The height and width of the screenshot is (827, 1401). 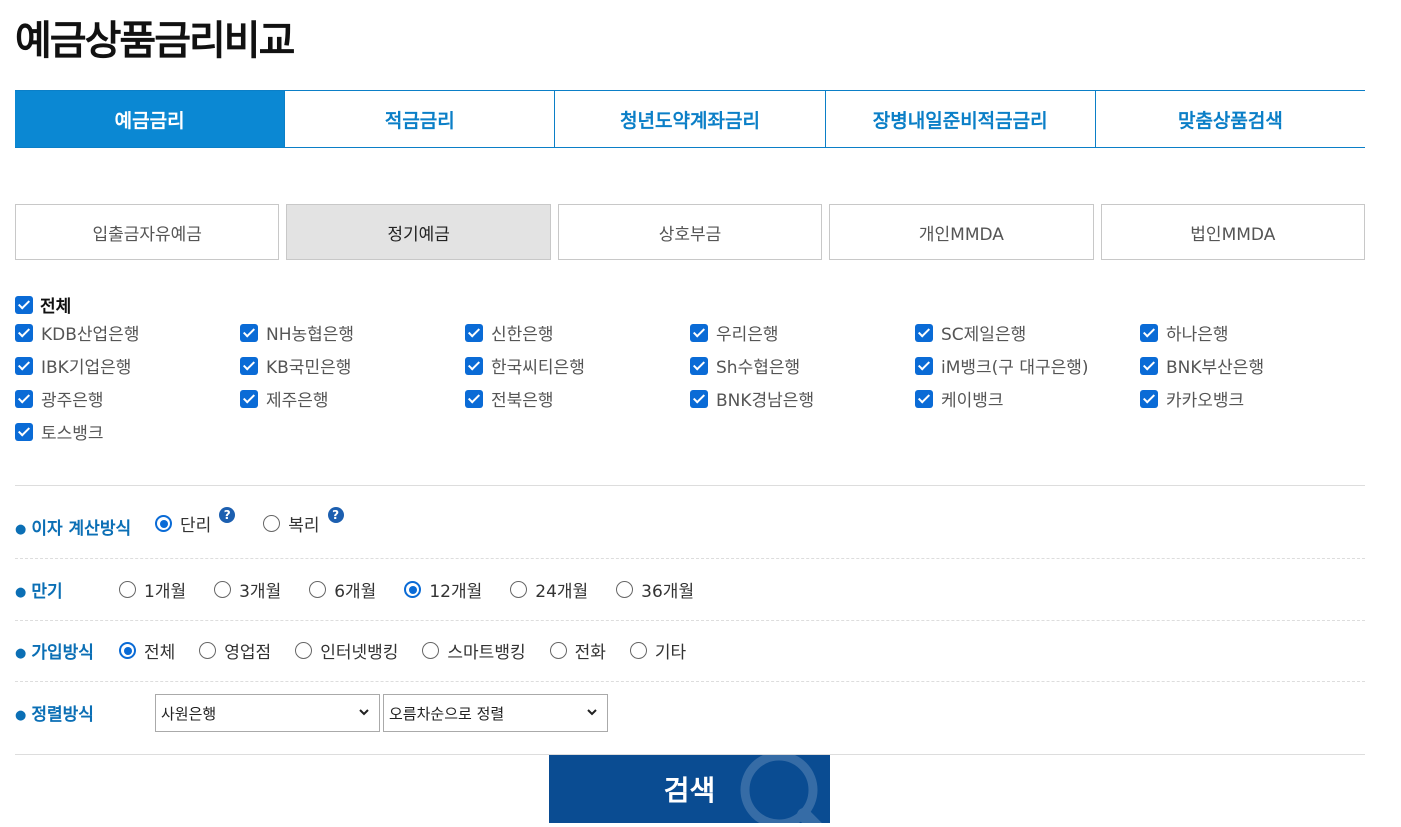 What do you see at coordinates (549, 589) in the screenshot?
I see `radio-term-24m: 24개월` at bounding box center [549, 589].